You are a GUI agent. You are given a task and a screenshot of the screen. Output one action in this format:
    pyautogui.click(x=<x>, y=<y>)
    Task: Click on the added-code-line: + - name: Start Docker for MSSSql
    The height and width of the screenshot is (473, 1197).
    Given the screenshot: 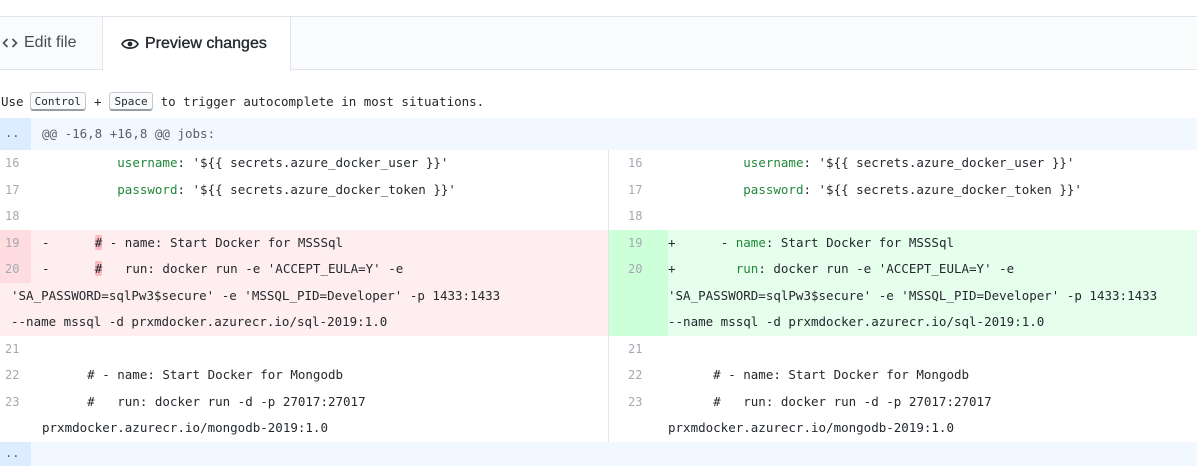 What is the action you would take?
    pyautogui.click(x=932, y=242)
    